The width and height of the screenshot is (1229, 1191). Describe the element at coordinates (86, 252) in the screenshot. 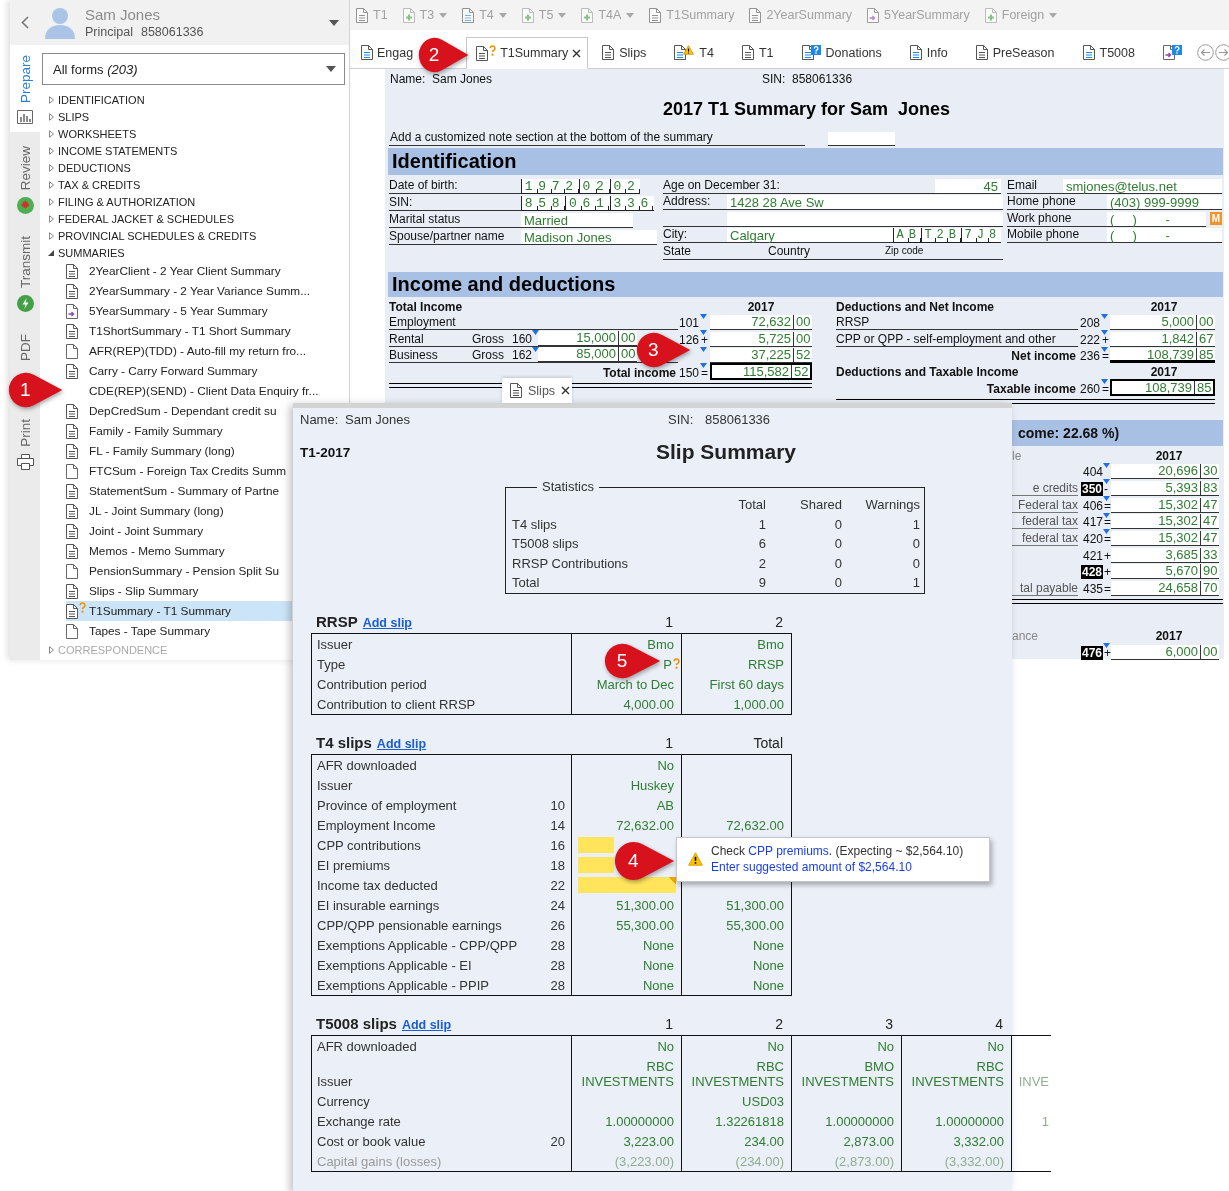

I see `tree-item: SUMMARIES` at that location.